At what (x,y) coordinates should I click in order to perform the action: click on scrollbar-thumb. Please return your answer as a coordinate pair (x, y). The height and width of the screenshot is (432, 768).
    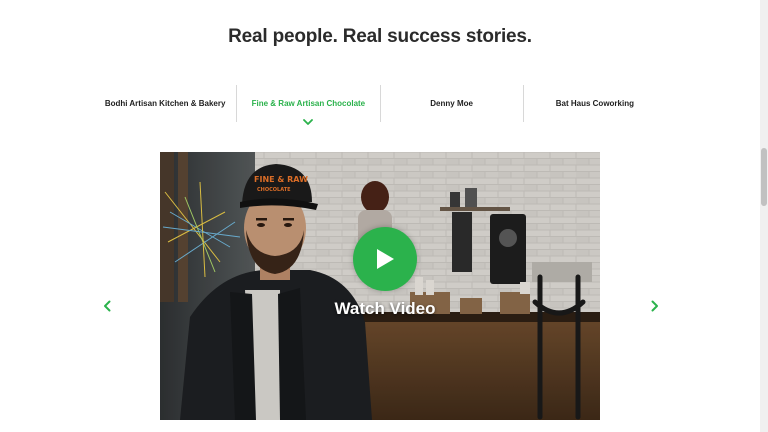
    Looking at the image, I should click on (764, 177).